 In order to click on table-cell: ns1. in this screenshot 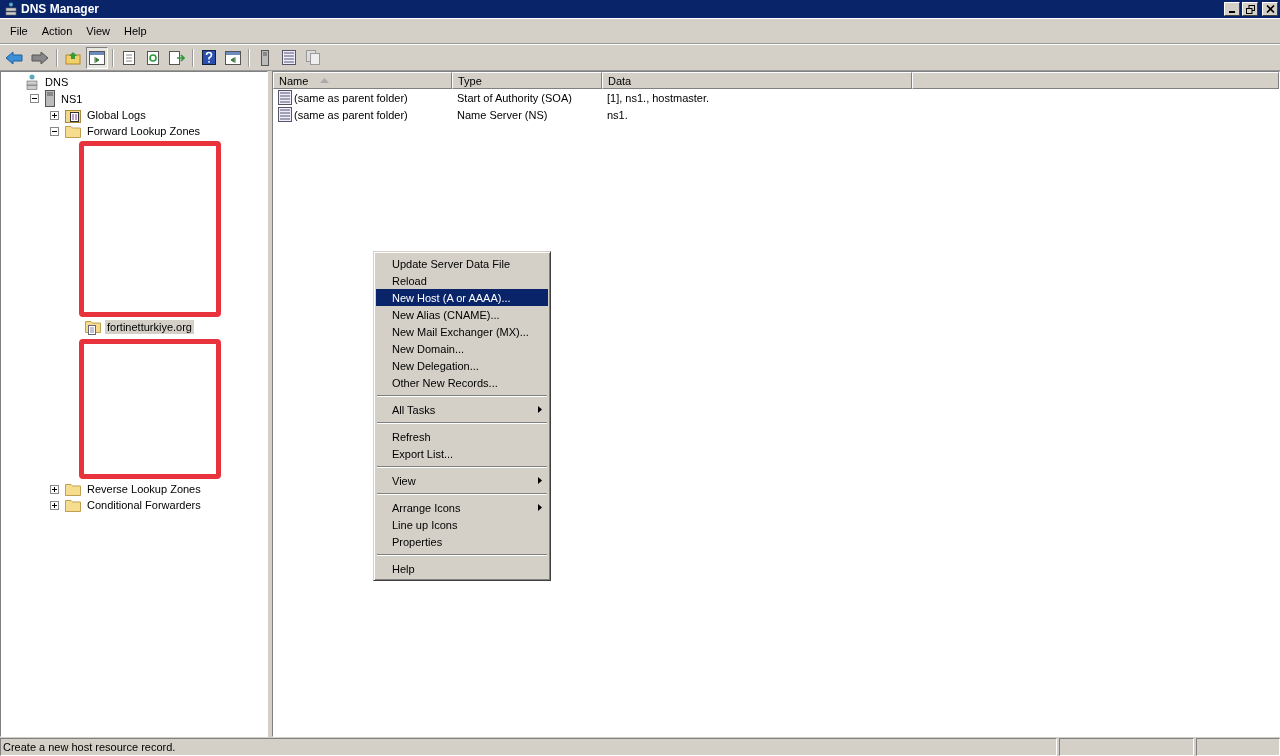, I will do `click(617, 114)`.